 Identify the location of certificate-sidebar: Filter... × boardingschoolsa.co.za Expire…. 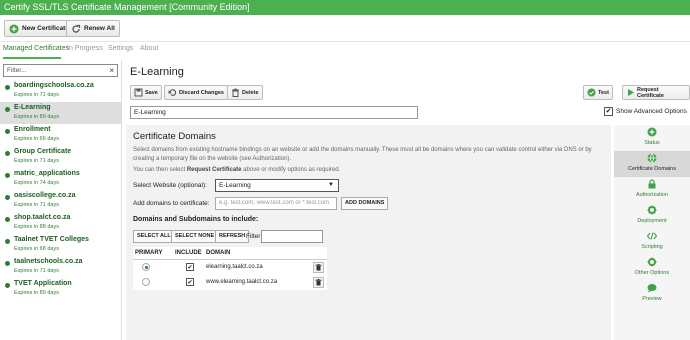
(61, 200).